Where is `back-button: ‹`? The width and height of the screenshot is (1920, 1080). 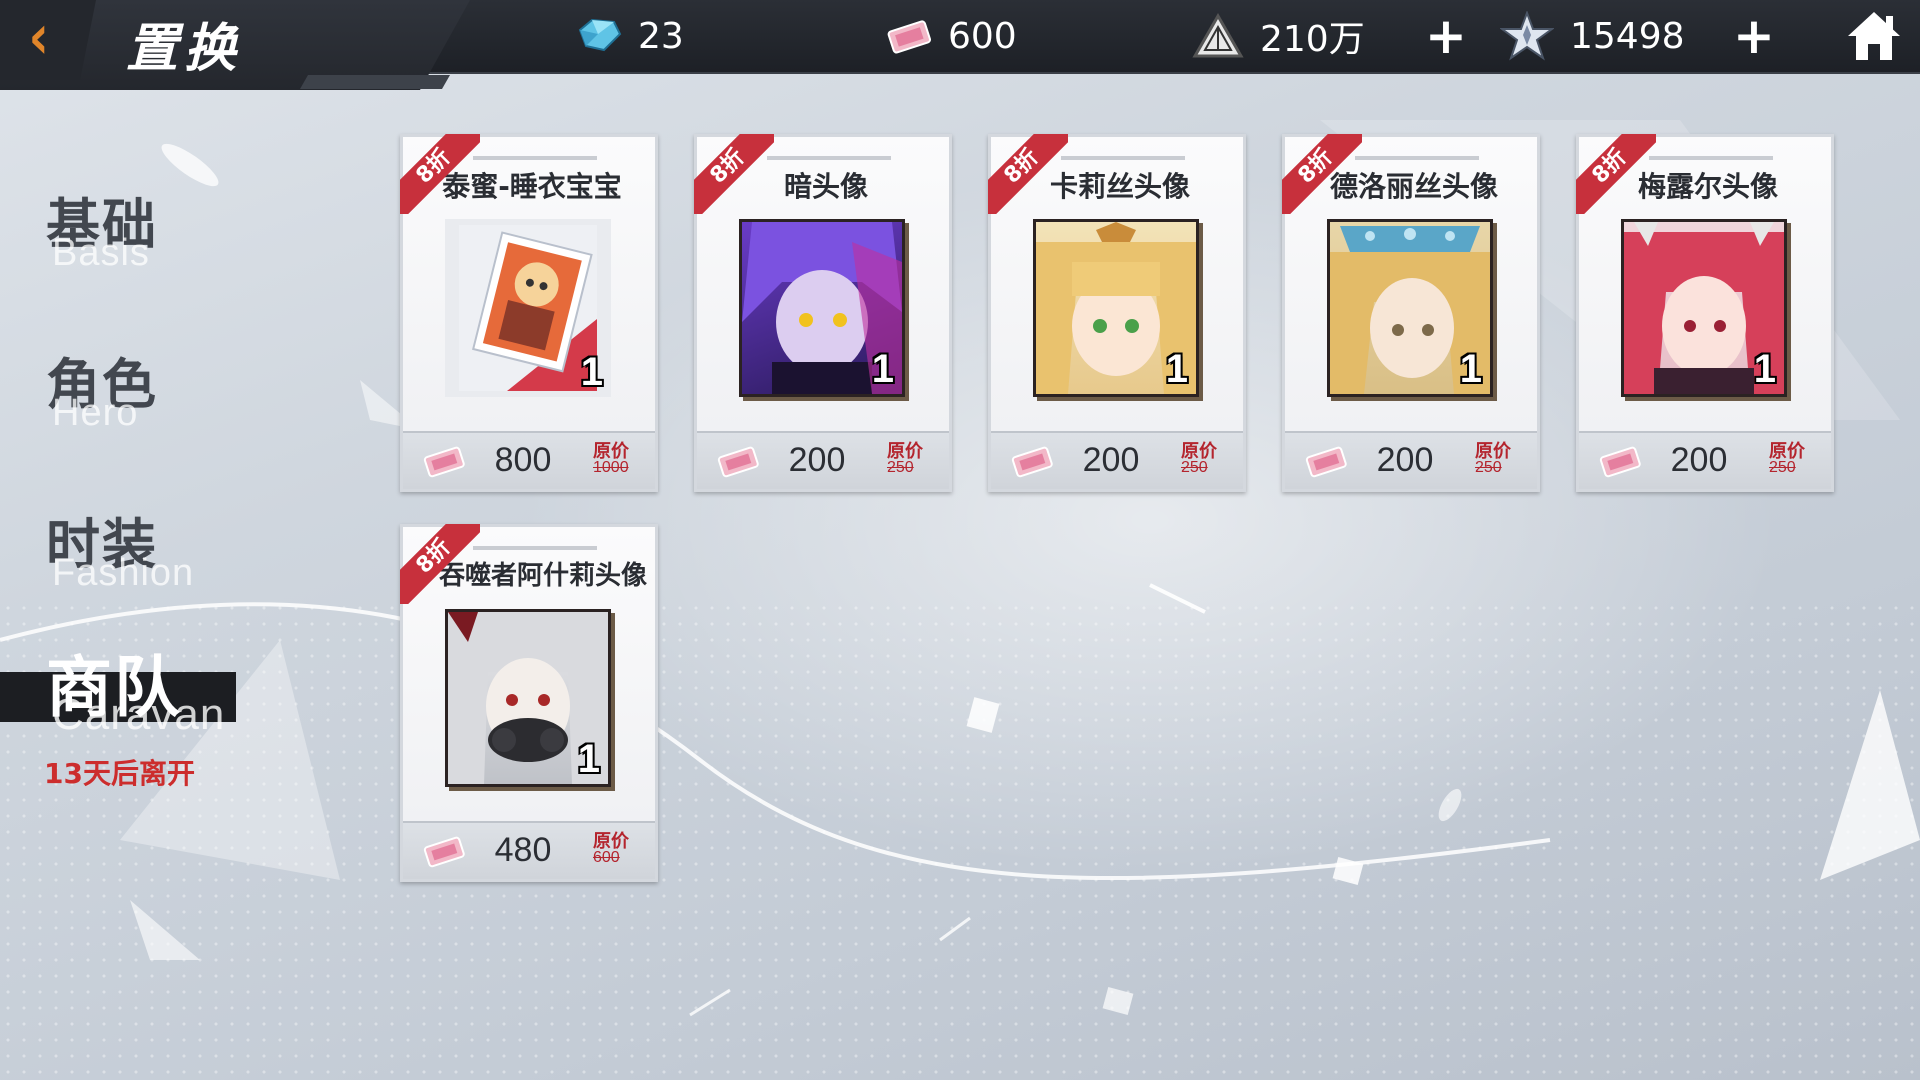 back-button: ‹ is located at coordinates (48, 40).